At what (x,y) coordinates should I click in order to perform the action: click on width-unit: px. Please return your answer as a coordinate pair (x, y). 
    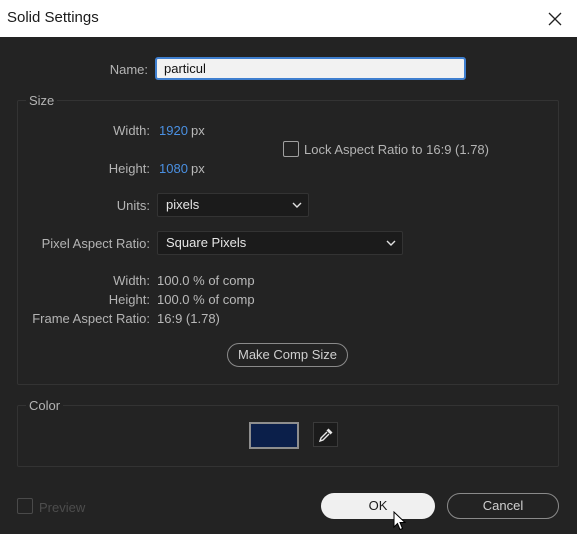
    Looking at the image, I should click on (198, 130).